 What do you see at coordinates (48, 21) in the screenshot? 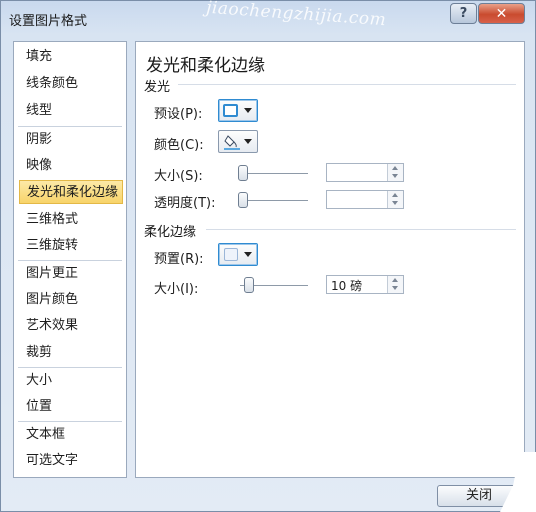
I see `window-title: 设置图片格式` at bounding box center [48, 21].